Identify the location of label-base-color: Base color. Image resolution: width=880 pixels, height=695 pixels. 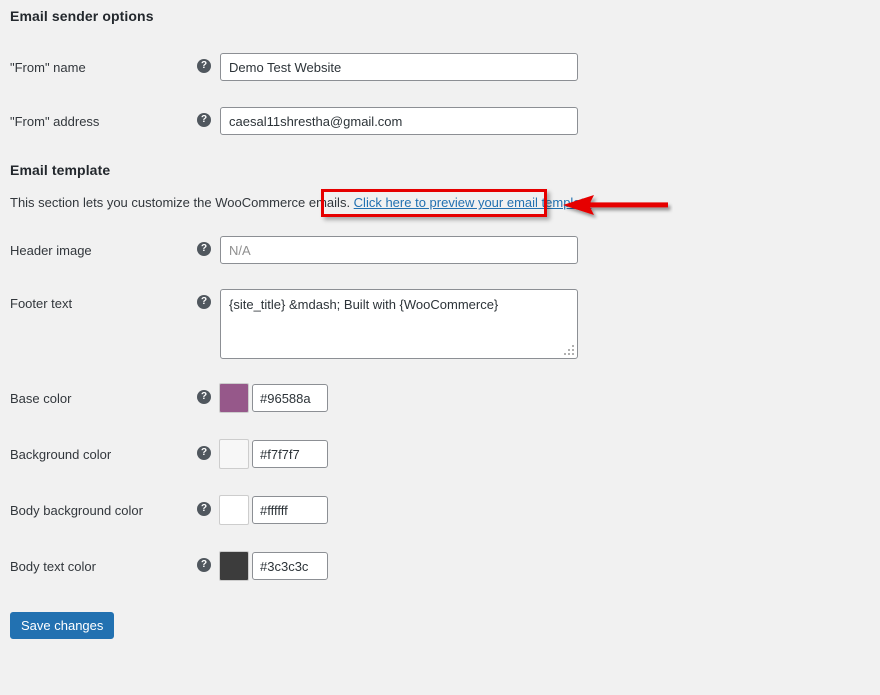
(41, 398).